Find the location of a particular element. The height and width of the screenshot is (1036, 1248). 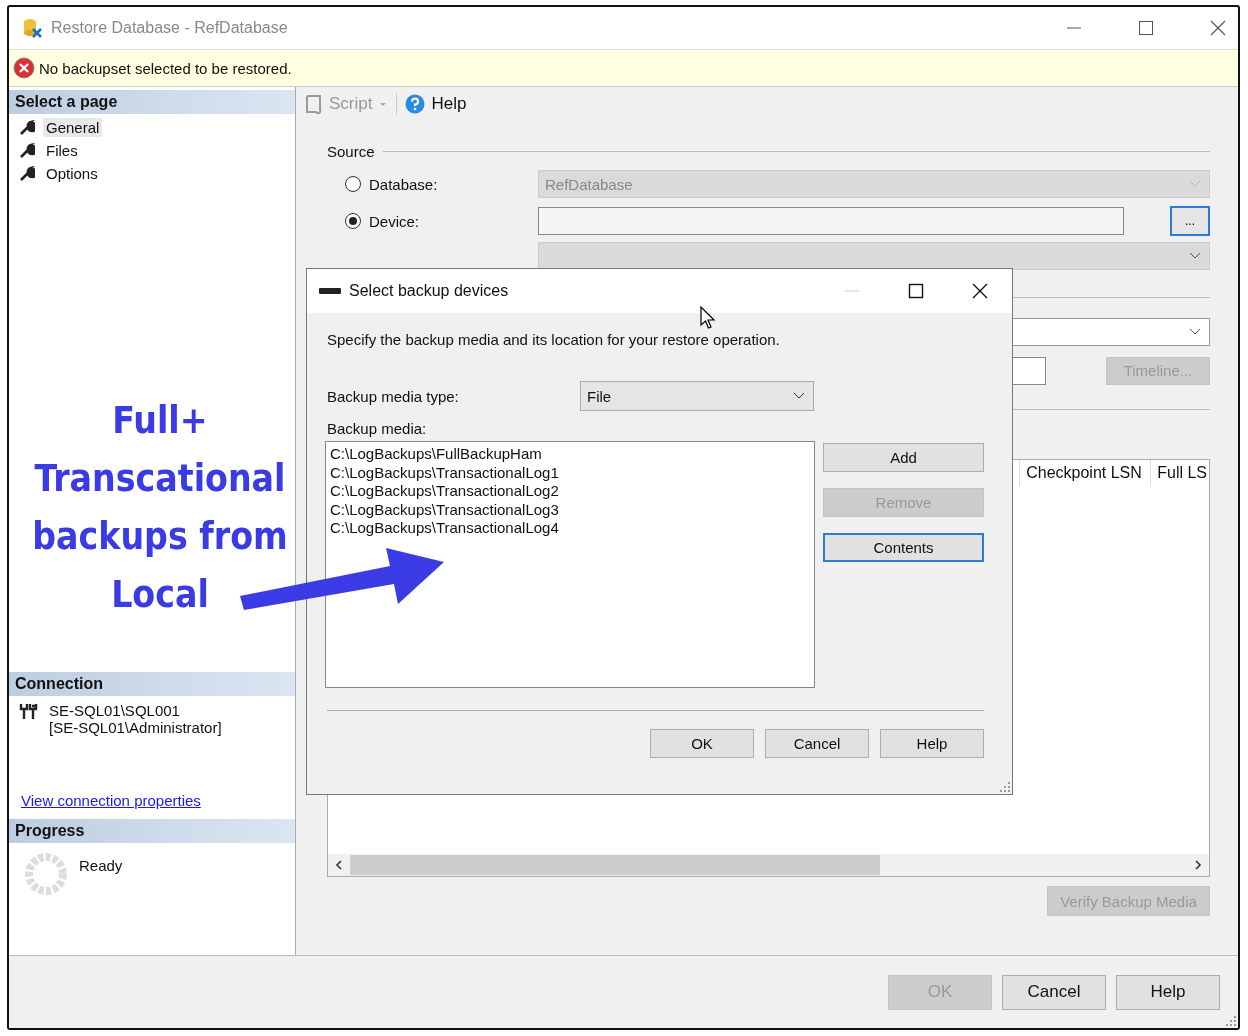

connection-link: View connection properties is located at coordinates (152, 805).